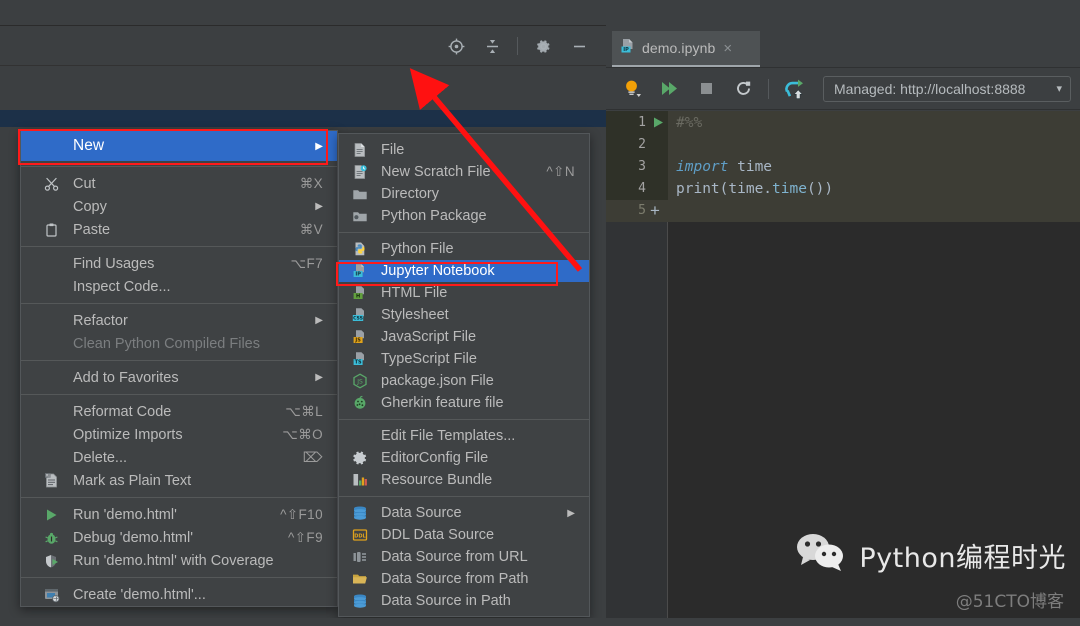 The width and height of the screenshot is (1080, 626). What do you see at coordinates (543, 46) in the screenshot?
I see `settings-gear-icon` at bounding box center [543, 46].